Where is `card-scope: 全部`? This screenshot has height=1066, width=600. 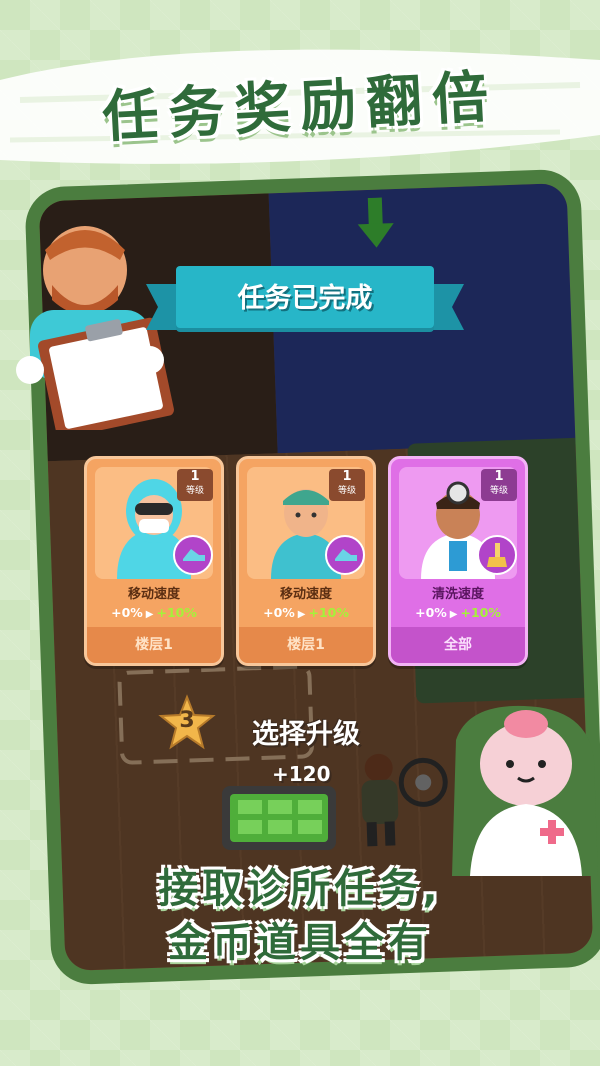 card-scope: 全部 is located at coordinates (458, 645).